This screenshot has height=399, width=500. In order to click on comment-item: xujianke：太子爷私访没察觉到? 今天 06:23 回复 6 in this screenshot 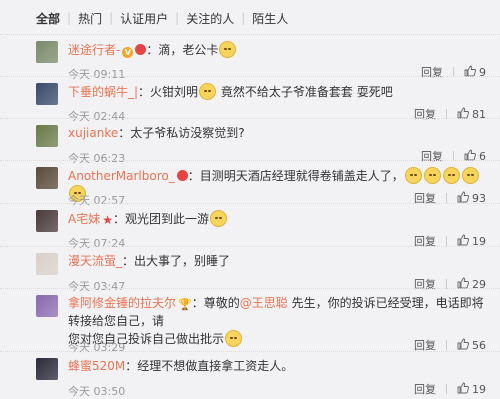, I will do `click(250, 141)`.